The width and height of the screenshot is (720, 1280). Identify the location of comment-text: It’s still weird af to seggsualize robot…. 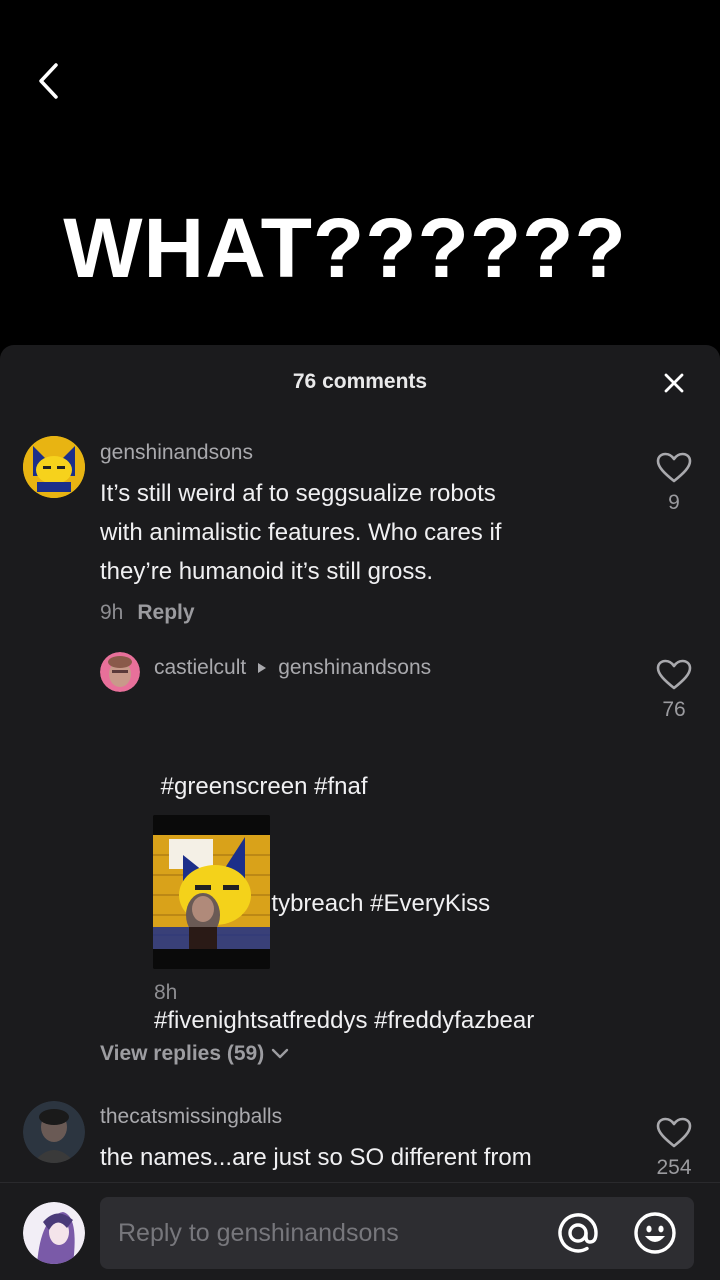
(370, 532).